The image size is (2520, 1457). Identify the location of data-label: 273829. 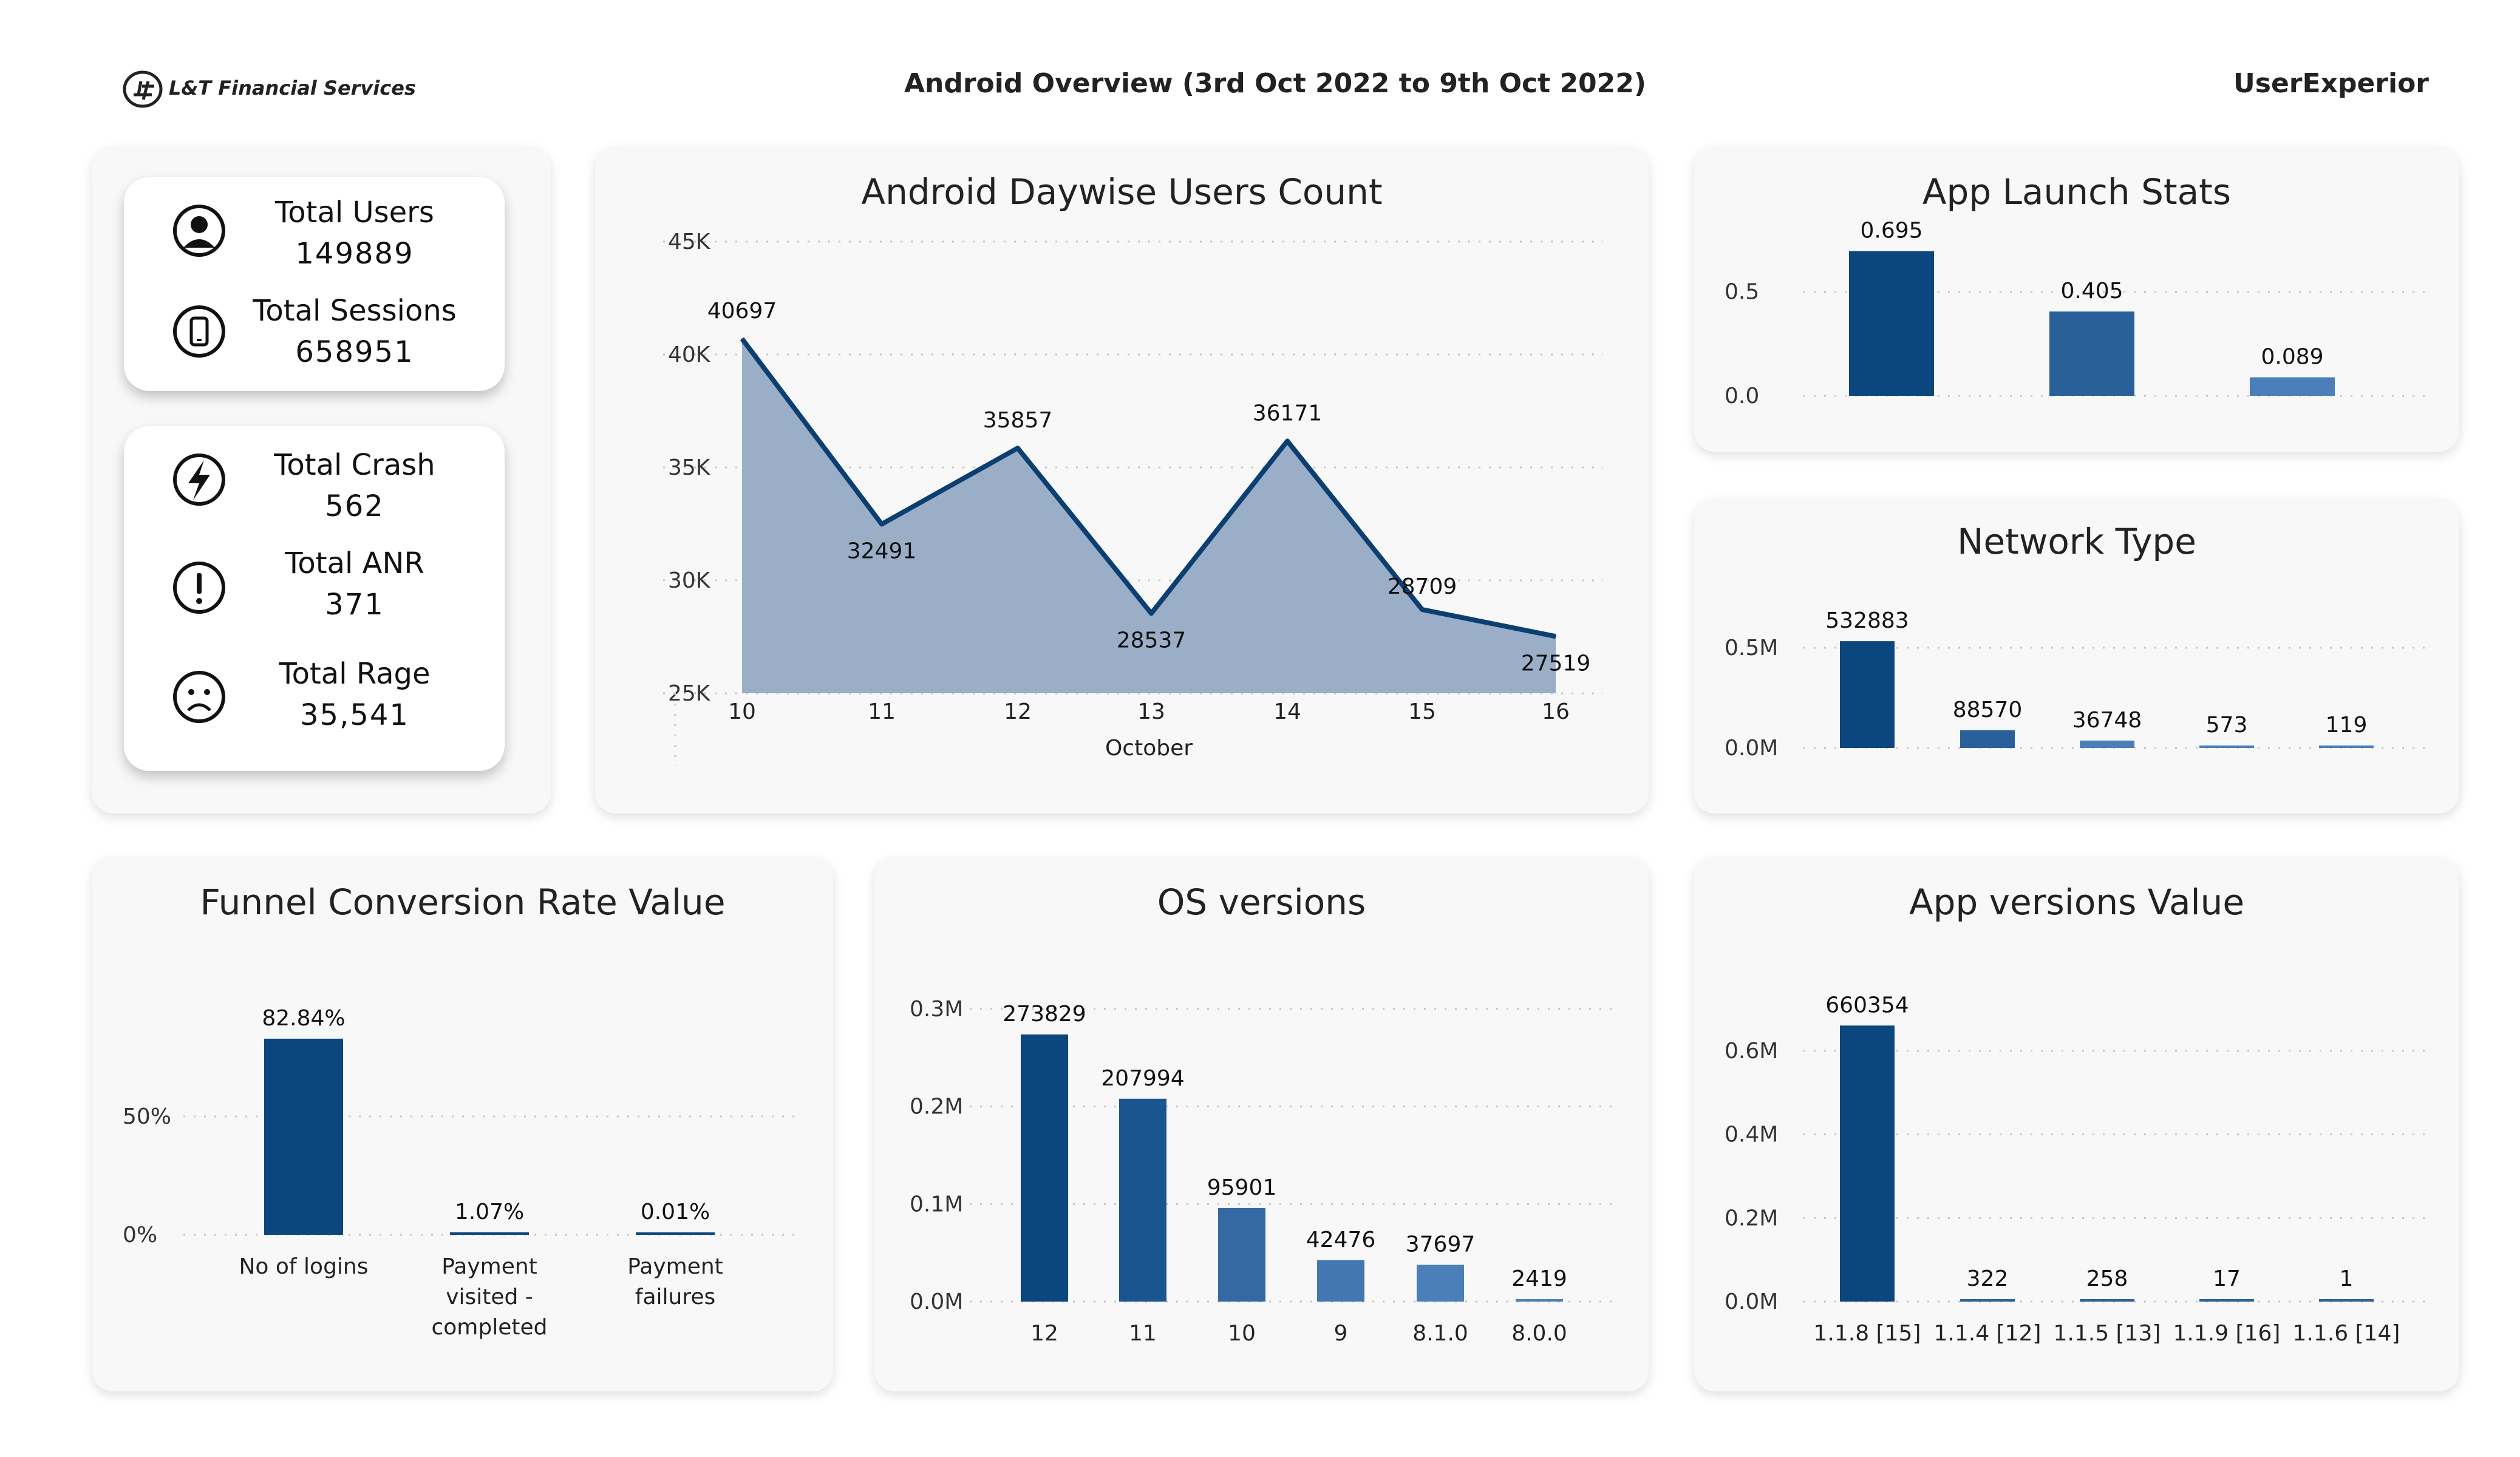
(1044, 1014).